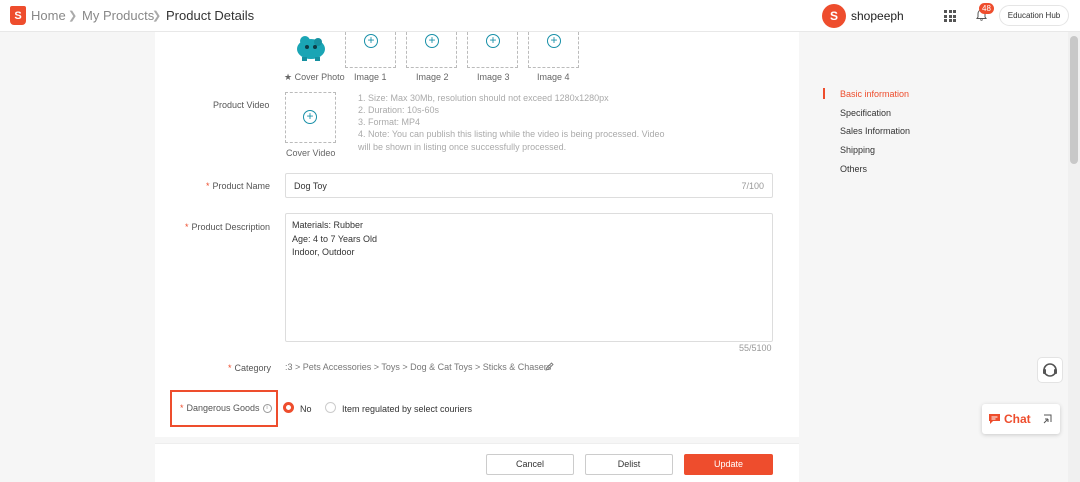 This screenshot has height=482, width=1080. What do you see at coordinates (226, 408) in the screenshot?
I see `dangerous-goods-label: * Dangerous Goods i` at bounding box center [226, 408].